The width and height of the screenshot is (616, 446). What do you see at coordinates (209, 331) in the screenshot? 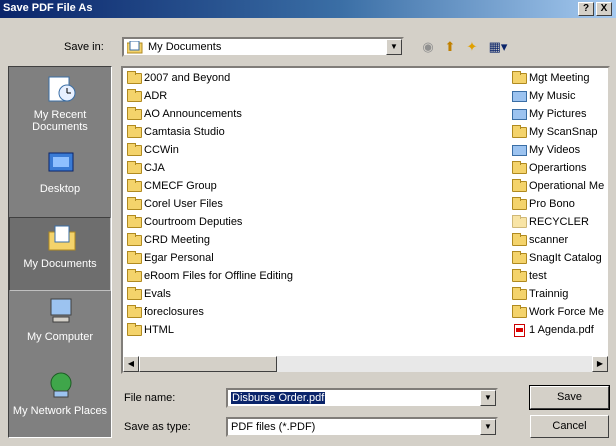
I see `list-item: HTML` at bounding box center [209, 331].